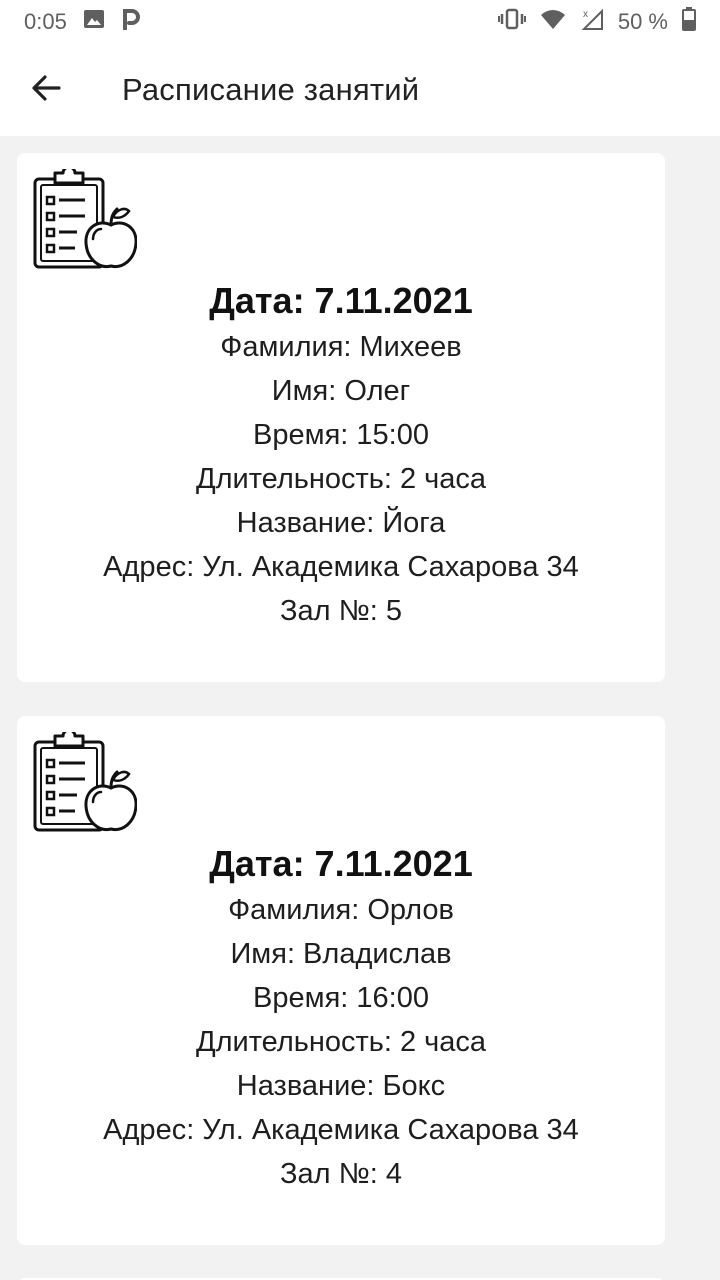 The image size is (720, 1280). I want to click on card-name: Имя: Олег, so click(341, 391).